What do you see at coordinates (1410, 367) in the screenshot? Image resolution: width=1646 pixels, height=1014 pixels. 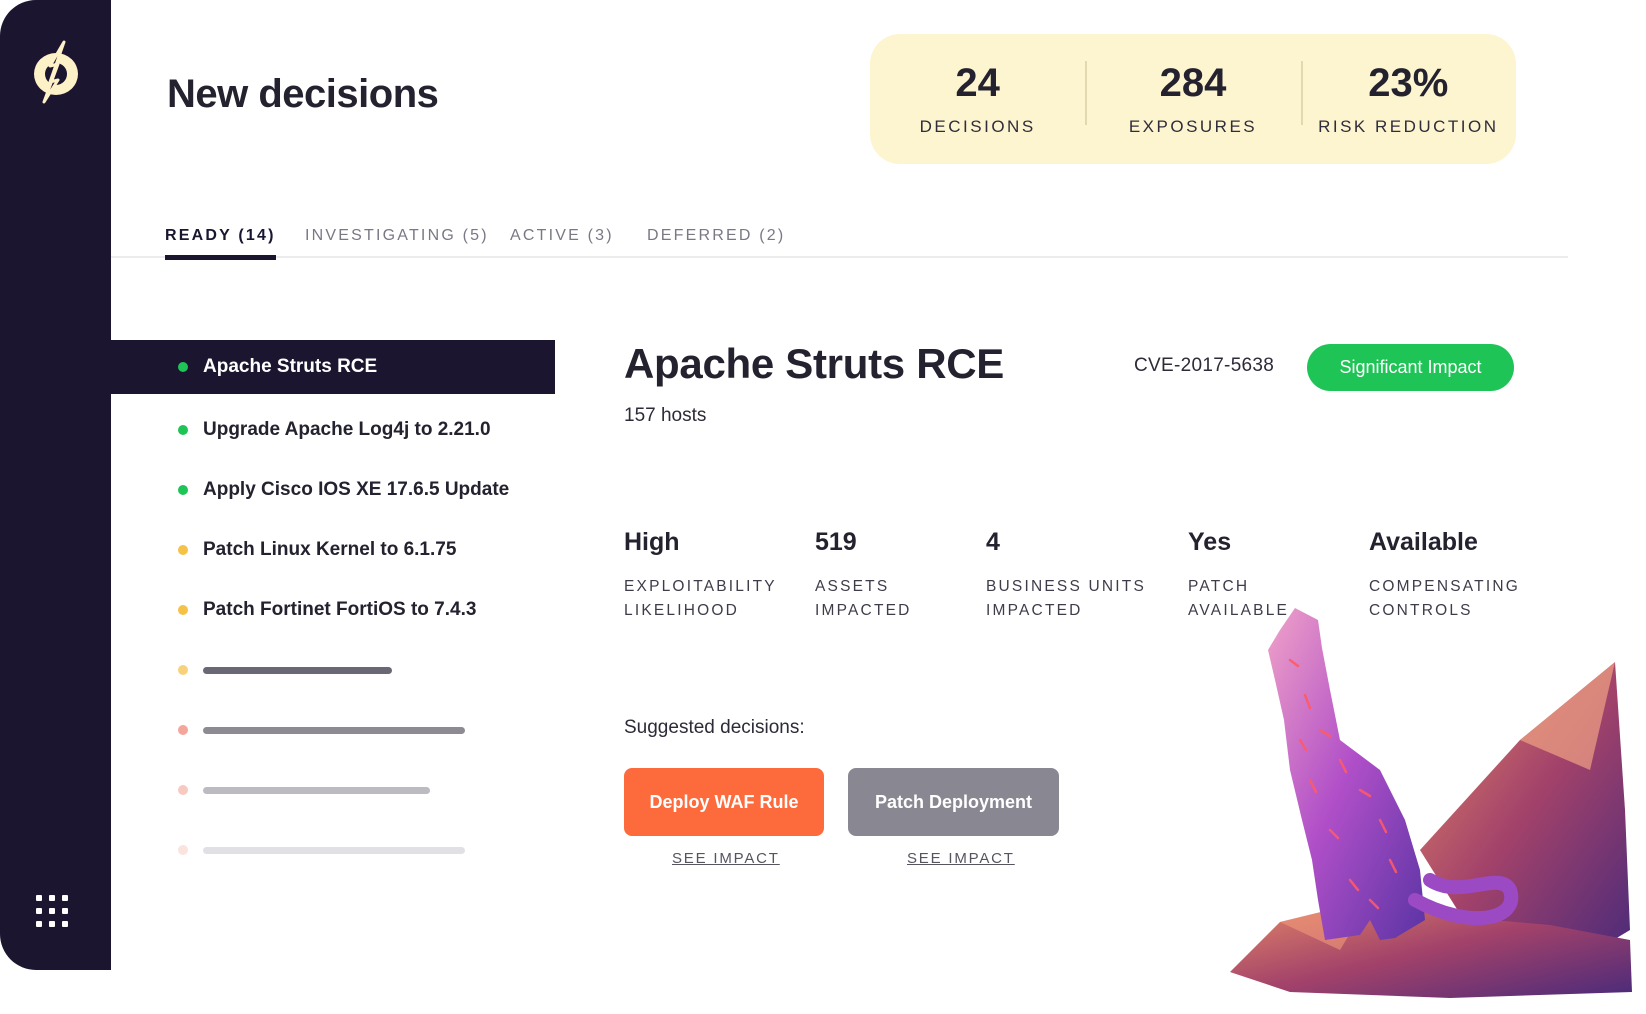 I see `impact-badge: Significant Impact` at bounding box center [1410, 367].